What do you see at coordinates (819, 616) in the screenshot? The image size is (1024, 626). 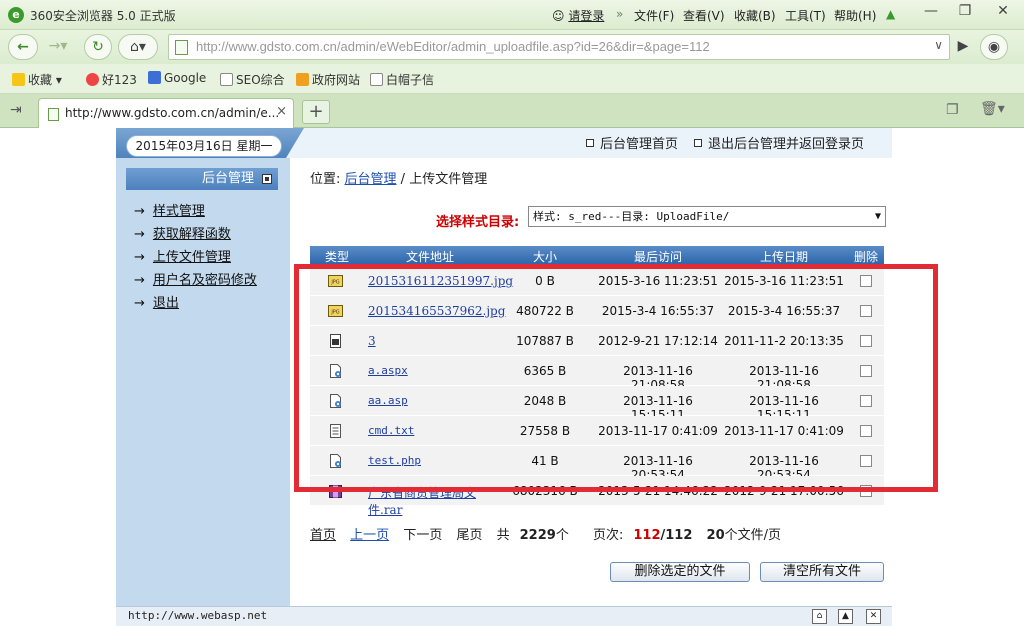 I see `home-icon: ⌂` at bounding box center [819, 616].